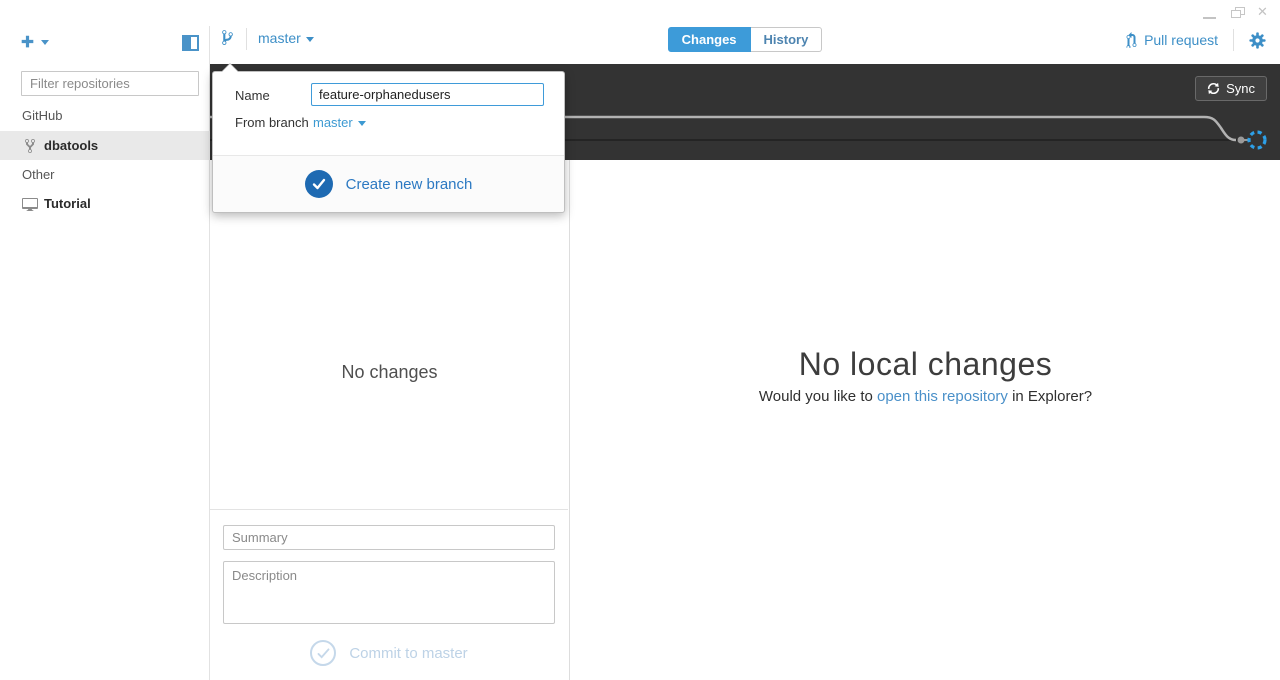 Image resolution: width=1280 pixels, height=680 pixels. What do you see at coordinates (1181, 40) in the screenshot?
I see `pull-request-button: Pull request` at bounding box center [1181, 40].